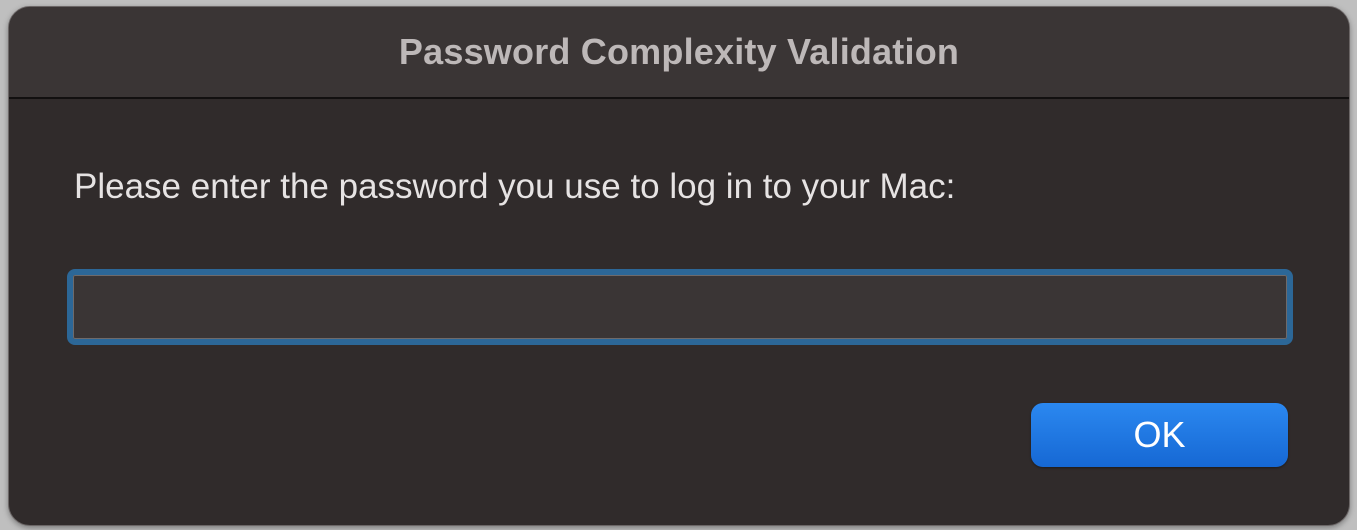 The width and height of the screenshot is (1357, 530). I want to click on password-input, so click(680, 307).